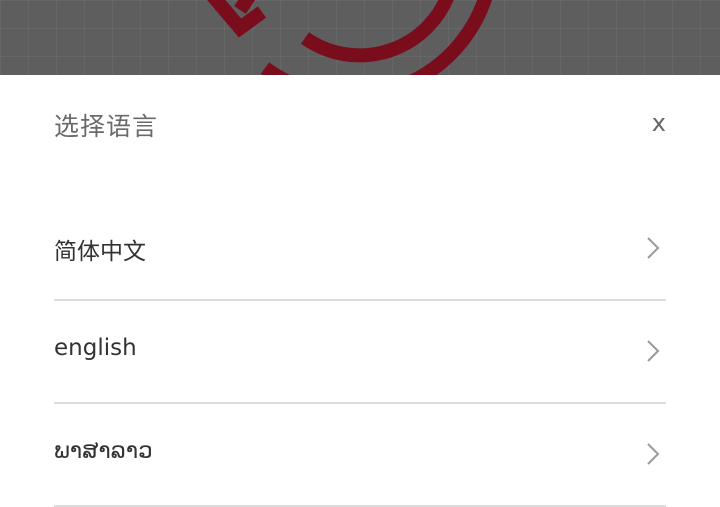  I want to click on brand-logo, so click(349, 37).